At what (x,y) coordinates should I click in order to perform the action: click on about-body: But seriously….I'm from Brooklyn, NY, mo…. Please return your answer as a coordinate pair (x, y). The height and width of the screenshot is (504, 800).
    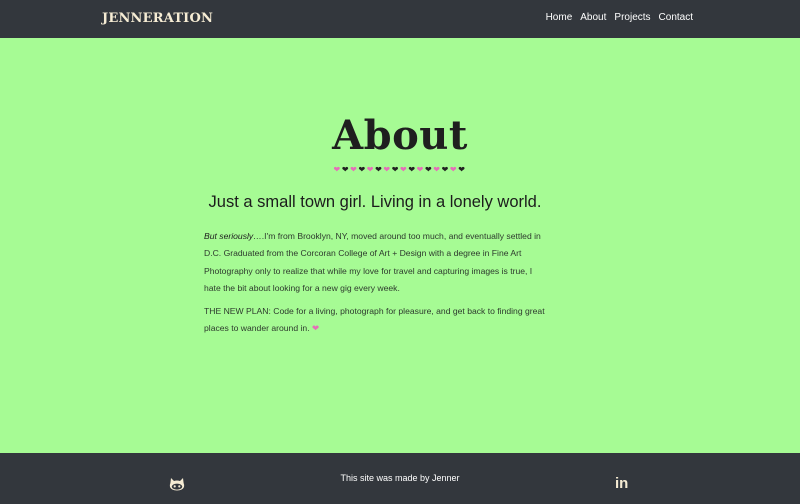
    Looking at the image, I should click on (376, 286).